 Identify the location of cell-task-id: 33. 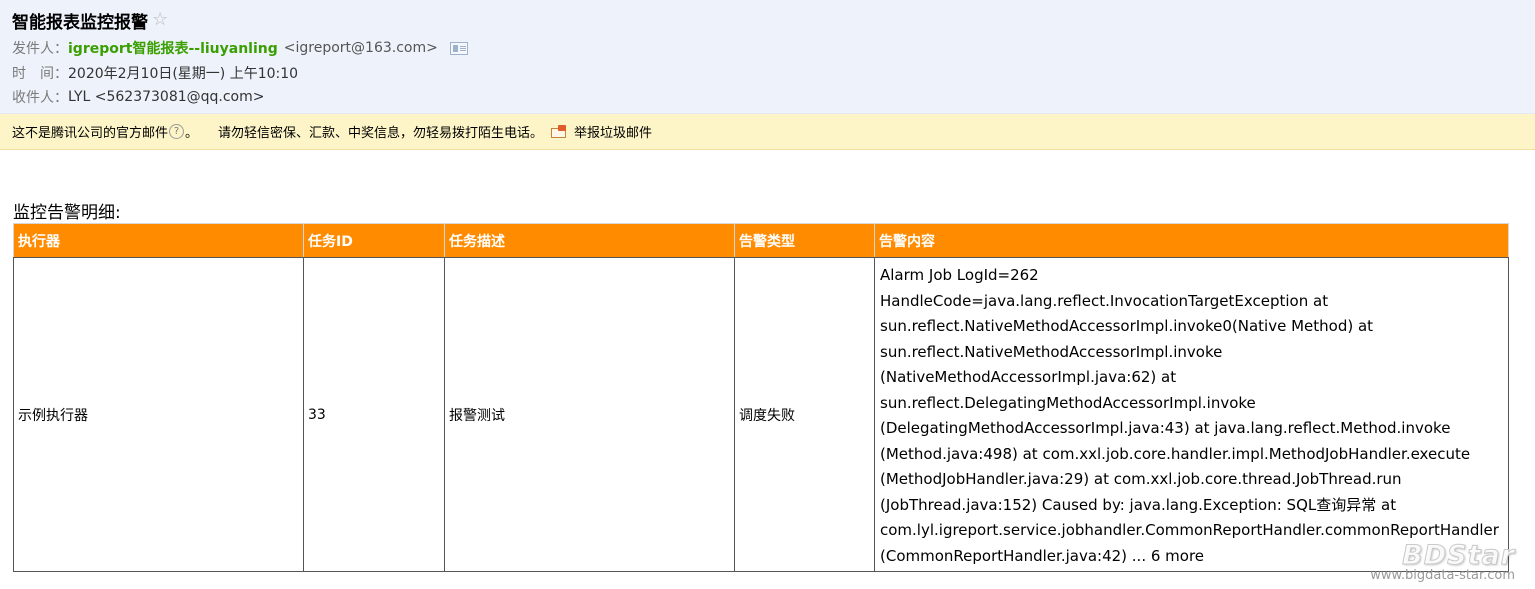
(374, 414).